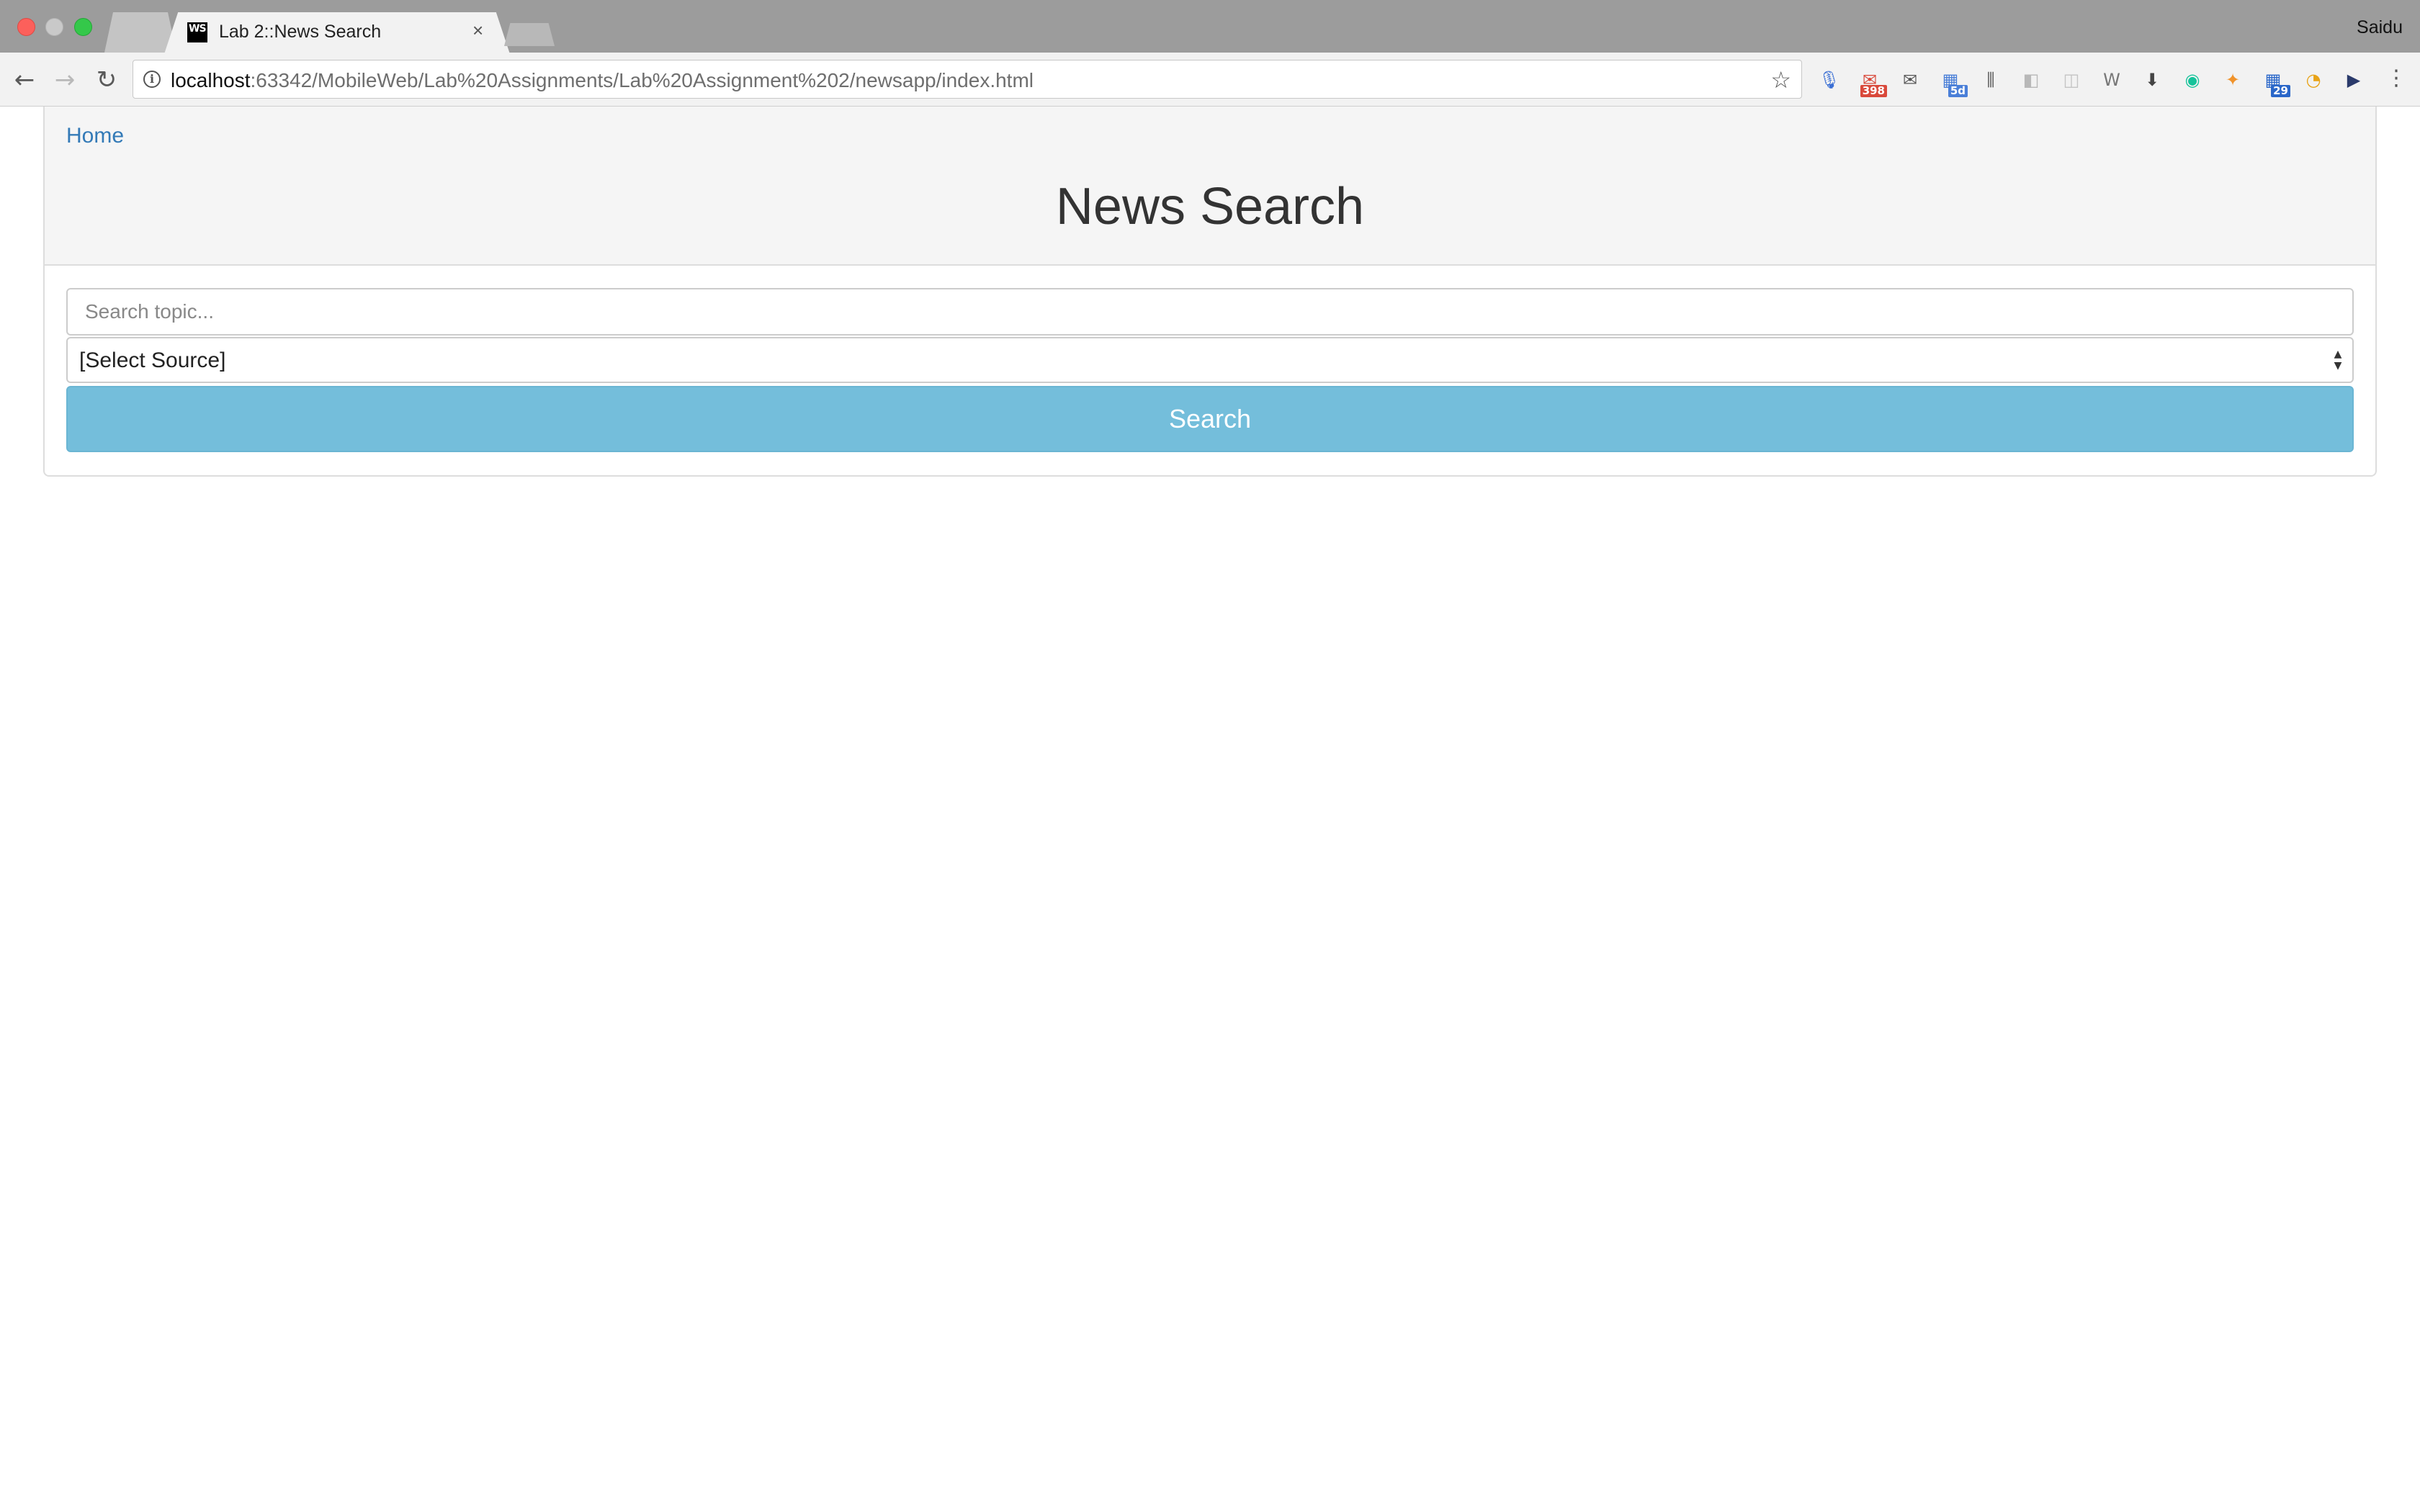 This screenshot has width=2420, height=1512. Describe the element at coordinates (2192, 80) in the screenshot. I see `grammarly-icon: ◉` at that location.